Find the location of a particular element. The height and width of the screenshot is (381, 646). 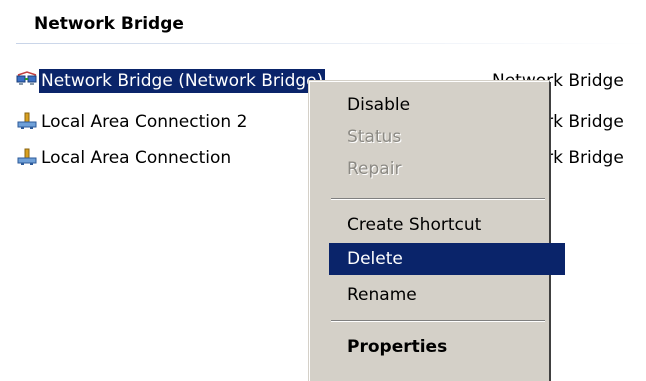

connection-name: Local Area Connection 2 is located at coordinates (144, 122).